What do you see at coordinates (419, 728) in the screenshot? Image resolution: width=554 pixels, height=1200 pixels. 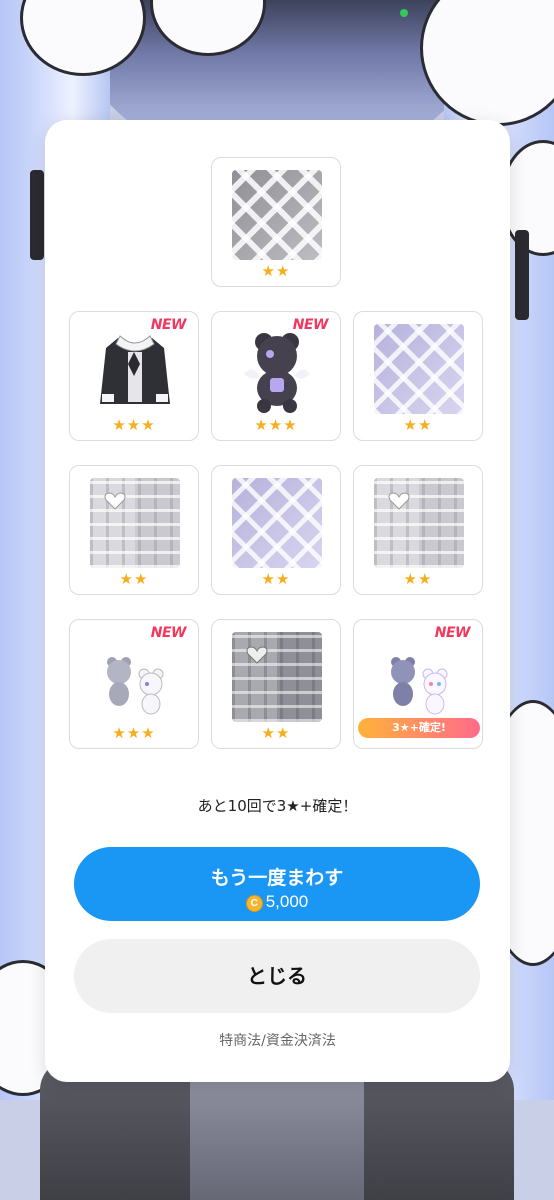 I see `guarantee-badge: 3★+確定!` at bounding box center [419, 728].